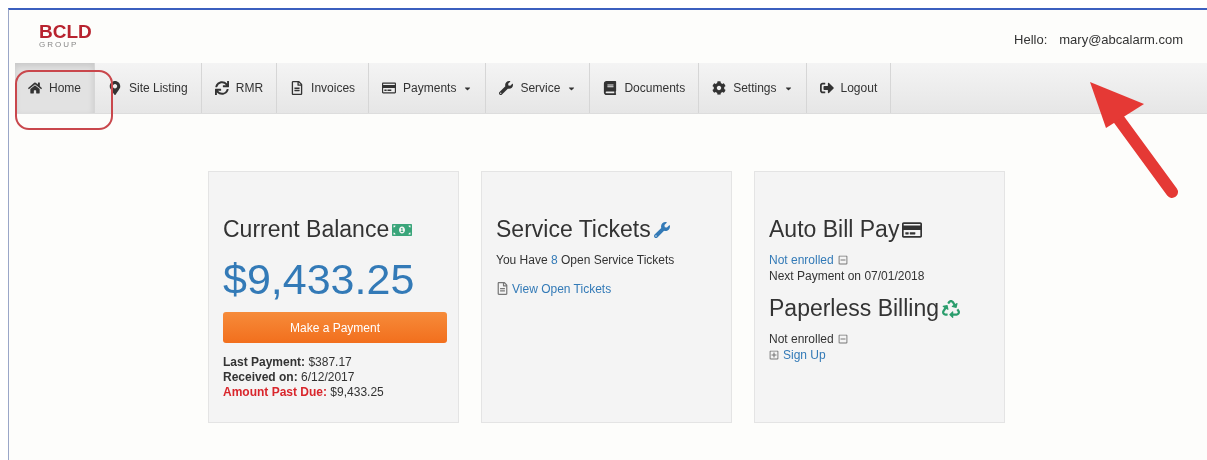  What do you see at coordinates (65, 31) in the screenshot?
I see `logo-name: BCLD` at bounding box center [65, 31].